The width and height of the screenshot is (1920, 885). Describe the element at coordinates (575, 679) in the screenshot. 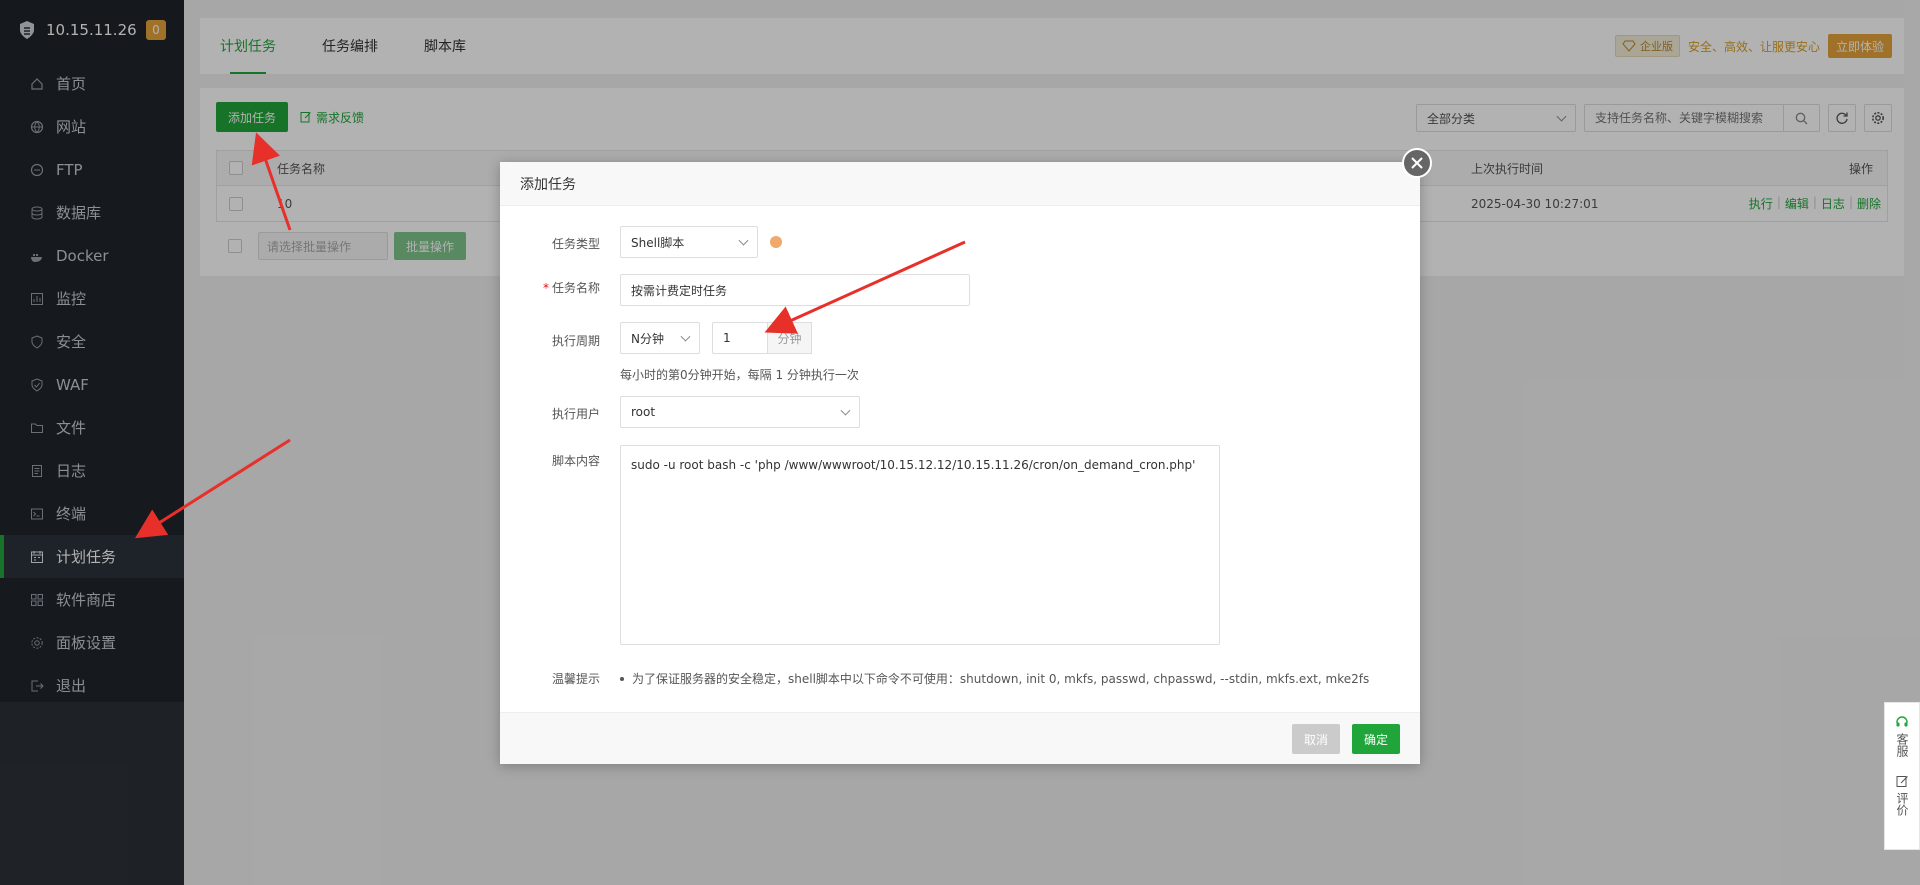

I see `tip-label: 温馨提示` at that location.